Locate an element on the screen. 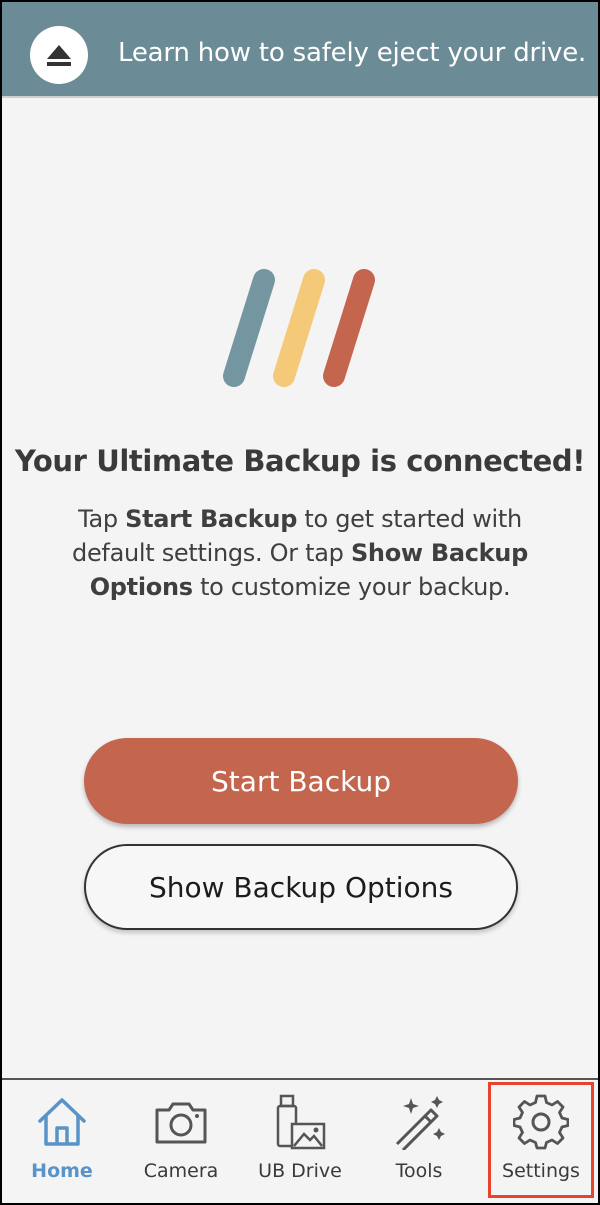 The height and width of the screenshot is (1205, 600). show-backup-options-button: Show Backup Options is located at coordinates (301, 887).